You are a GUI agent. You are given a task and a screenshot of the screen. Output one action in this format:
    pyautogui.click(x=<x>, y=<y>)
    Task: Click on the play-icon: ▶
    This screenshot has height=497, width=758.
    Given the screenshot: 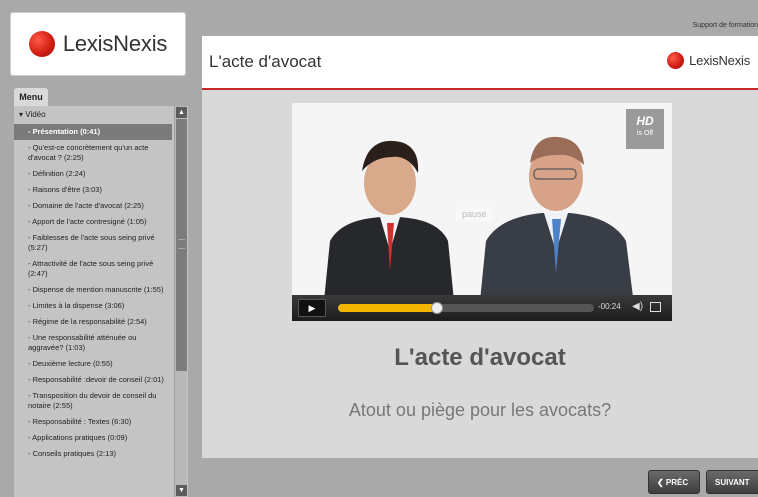 What is the action you would take?
    pyautogui.click(x=312, y=308)
    